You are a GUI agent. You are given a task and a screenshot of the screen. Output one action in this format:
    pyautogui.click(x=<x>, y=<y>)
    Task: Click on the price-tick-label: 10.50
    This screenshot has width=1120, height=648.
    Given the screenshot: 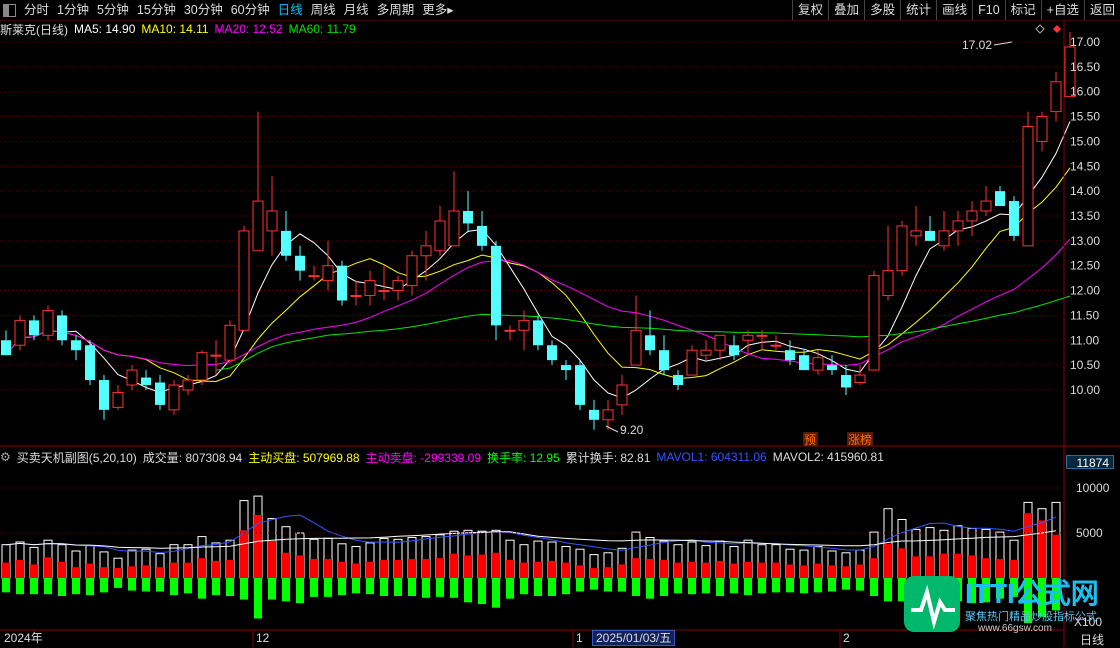 What is the action you would take?
    pyautogui.click(x=1085, y=365)
    